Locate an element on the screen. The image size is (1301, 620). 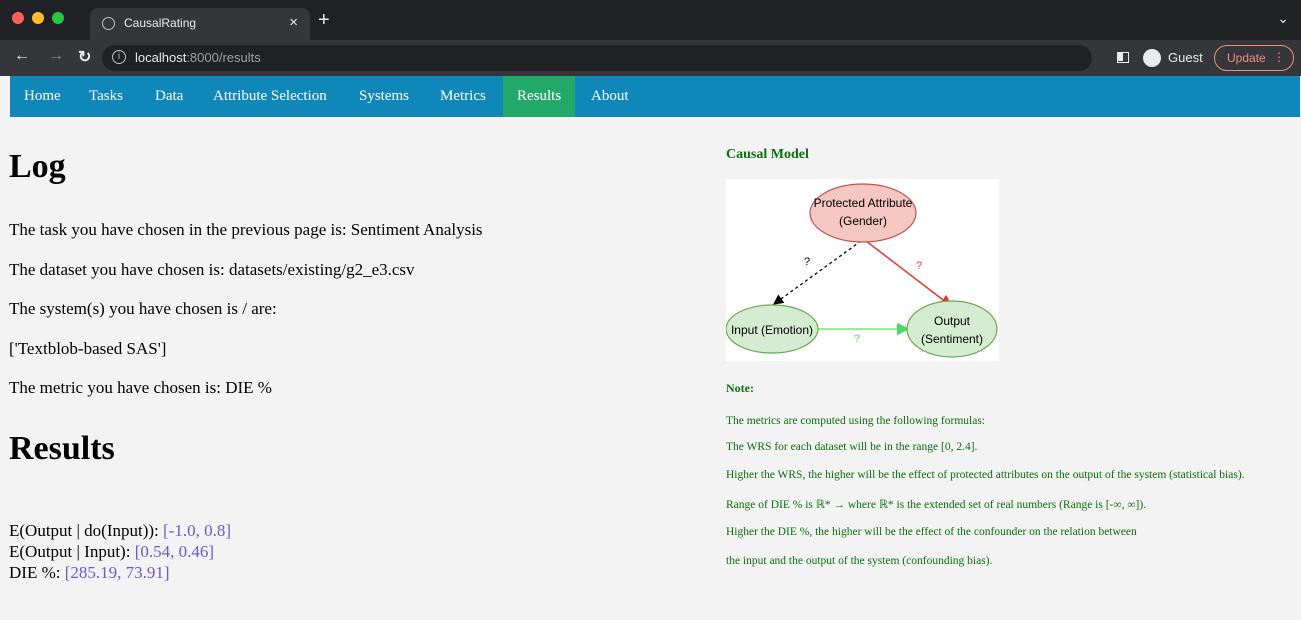
result-label: DIE %: is located at coordinates (37, 572).